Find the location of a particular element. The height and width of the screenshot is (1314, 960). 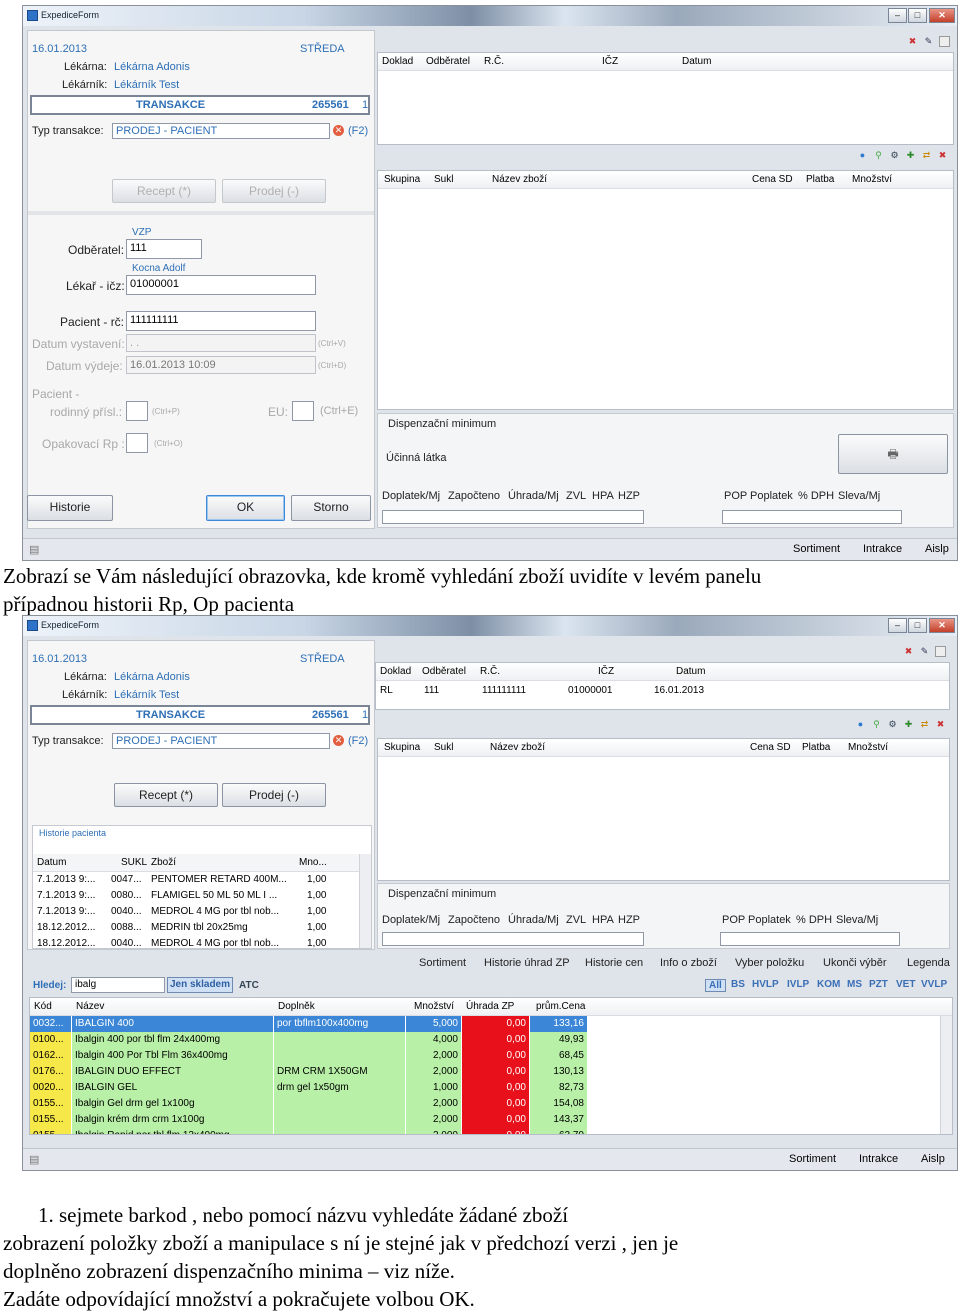

ctrl-p-hint: (Ctrl+P) is located at coordinates (166, 411).